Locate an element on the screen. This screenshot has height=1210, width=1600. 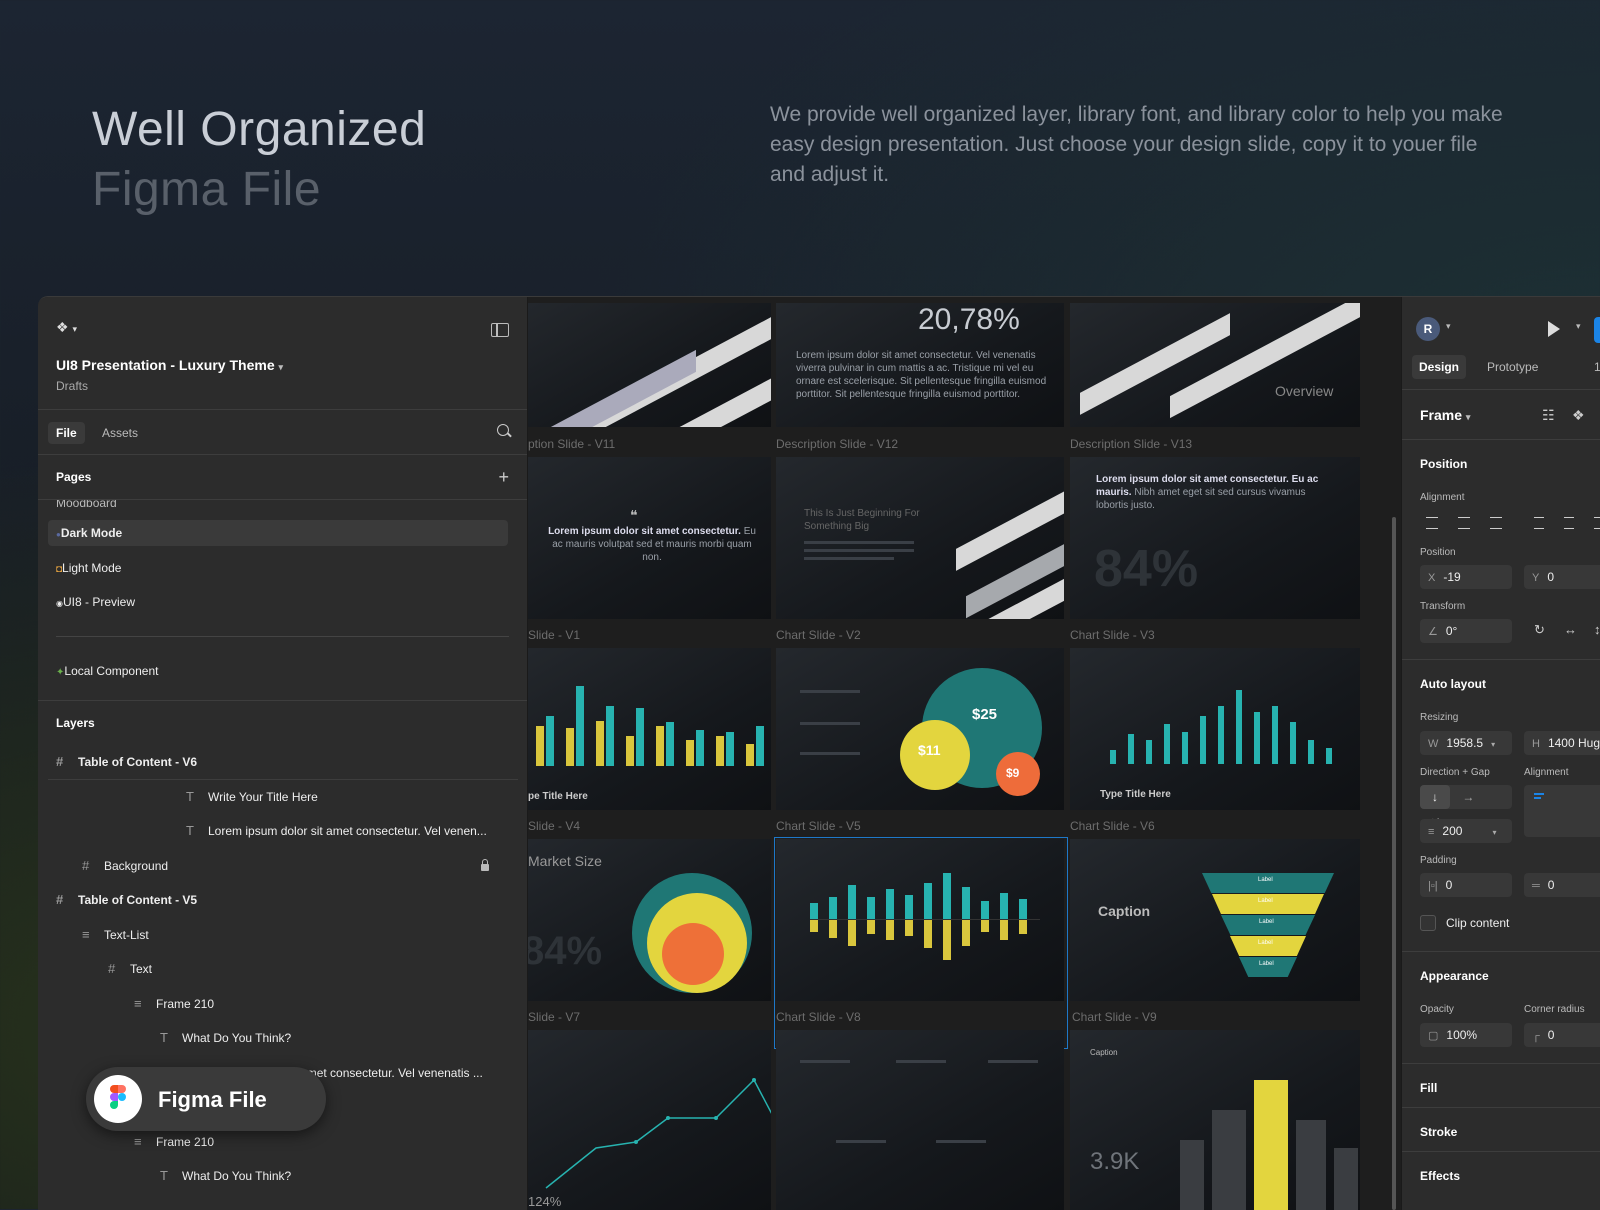
grid-icon: ☷ is located at coordinates (1548, 415).